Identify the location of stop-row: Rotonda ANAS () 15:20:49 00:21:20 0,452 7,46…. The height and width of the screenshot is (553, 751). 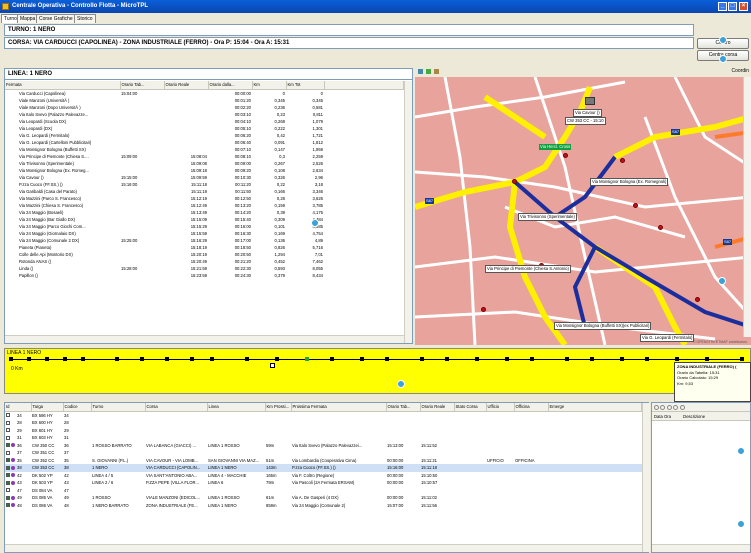
(204, 261).